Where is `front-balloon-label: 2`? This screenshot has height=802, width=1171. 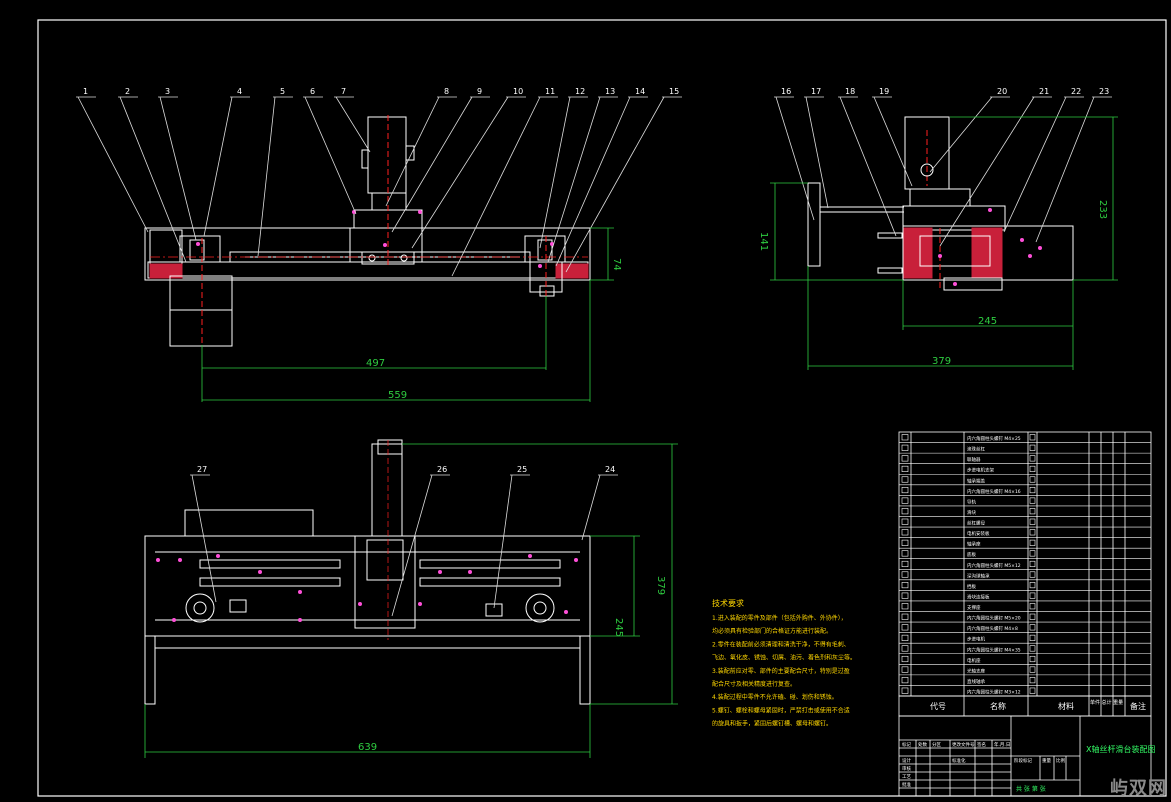 front-balloon-label: 2 is located at coordinates (127, 91).